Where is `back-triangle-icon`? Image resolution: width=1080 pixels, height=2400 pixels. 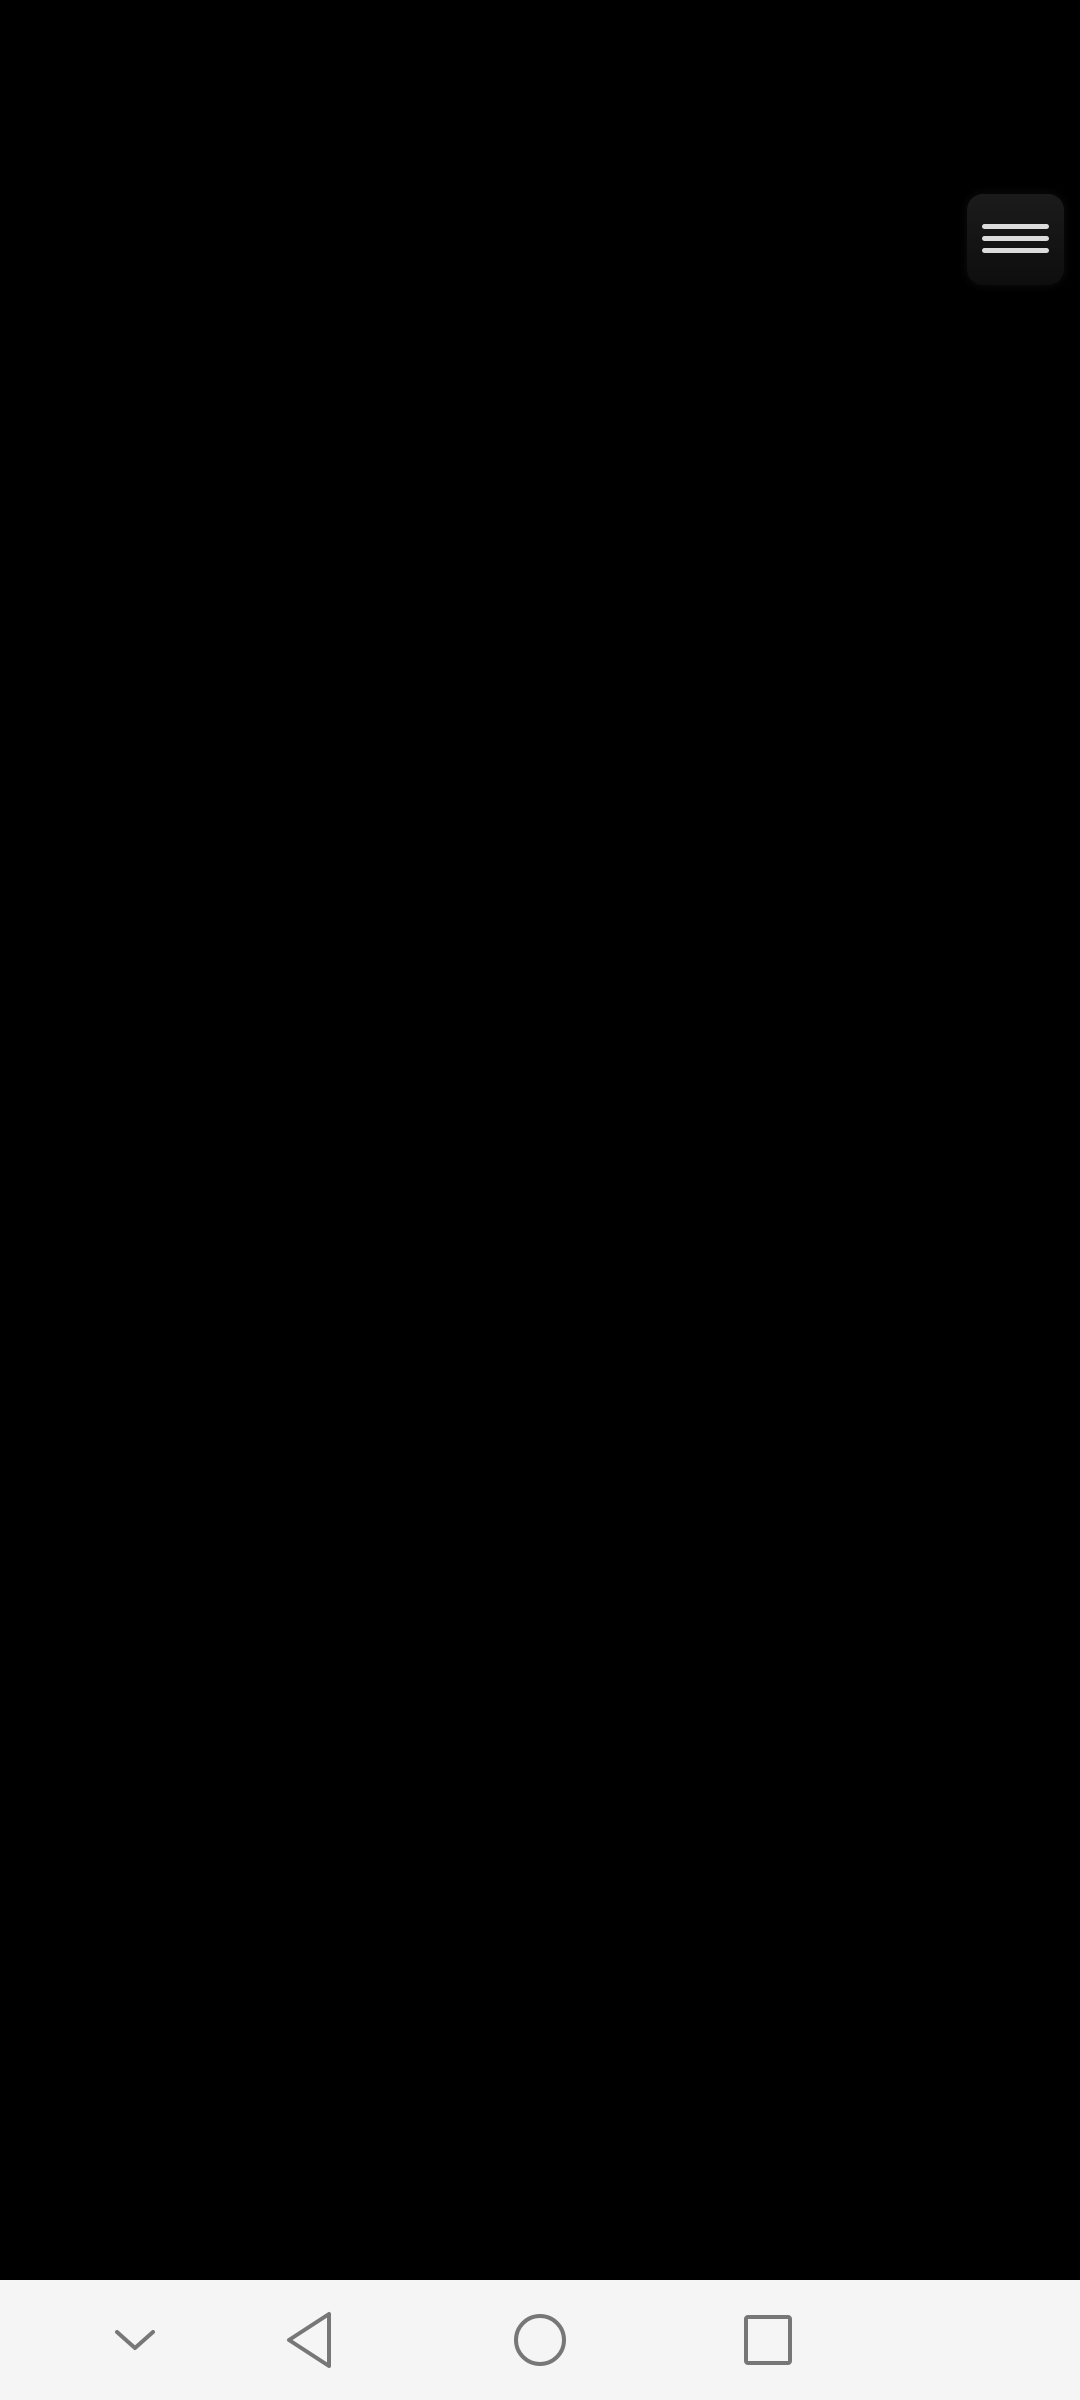 back-triangle-icon is located at coordinates (309, 2340).